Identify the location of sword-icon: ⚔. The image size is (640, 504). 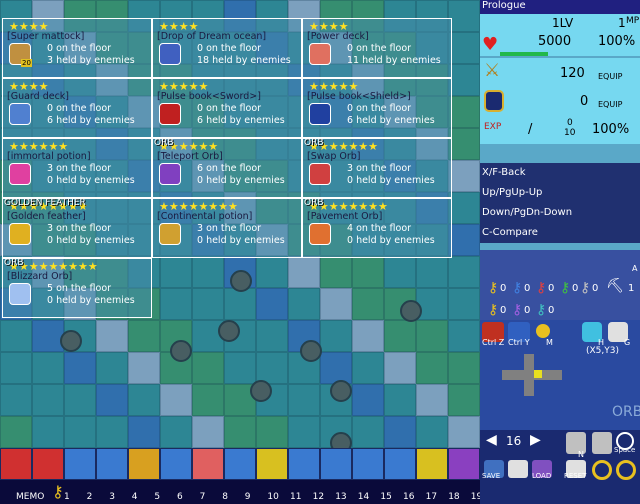
(492, 70).